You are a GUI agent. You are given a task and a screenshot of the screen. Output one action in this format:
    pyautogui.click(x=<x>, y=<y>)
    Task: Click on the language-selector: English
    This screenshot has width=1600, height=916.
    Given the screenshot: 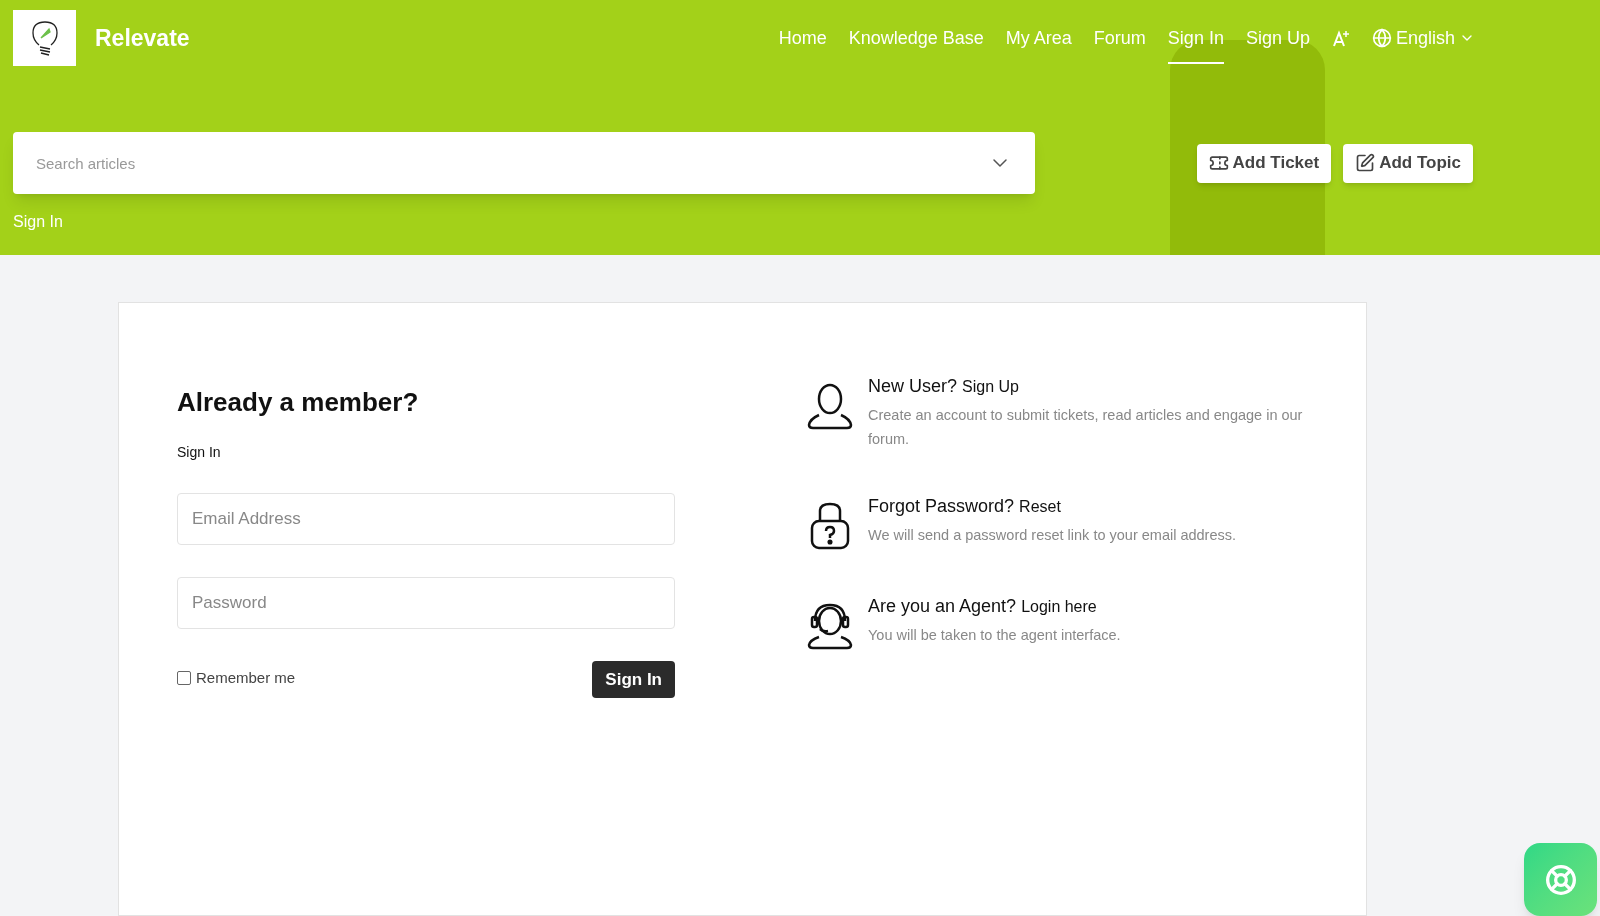 What is the action you would take?
    pyautogui.click(x=1423, y=38)
    